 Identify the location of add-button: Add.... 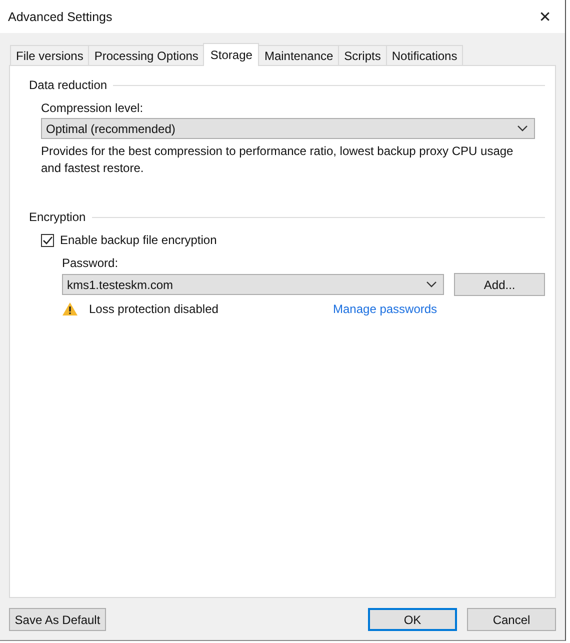
(499, 284).